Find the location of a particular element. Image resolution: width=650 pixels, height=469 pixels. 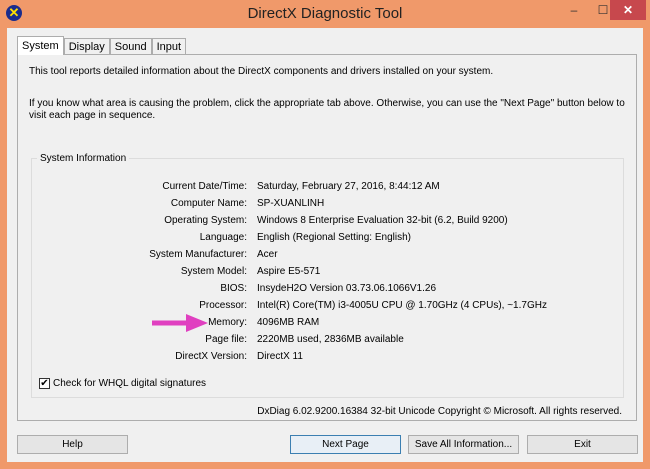

window-title: DirectX Diagnostic Tool is located at coordinates (325, 13).